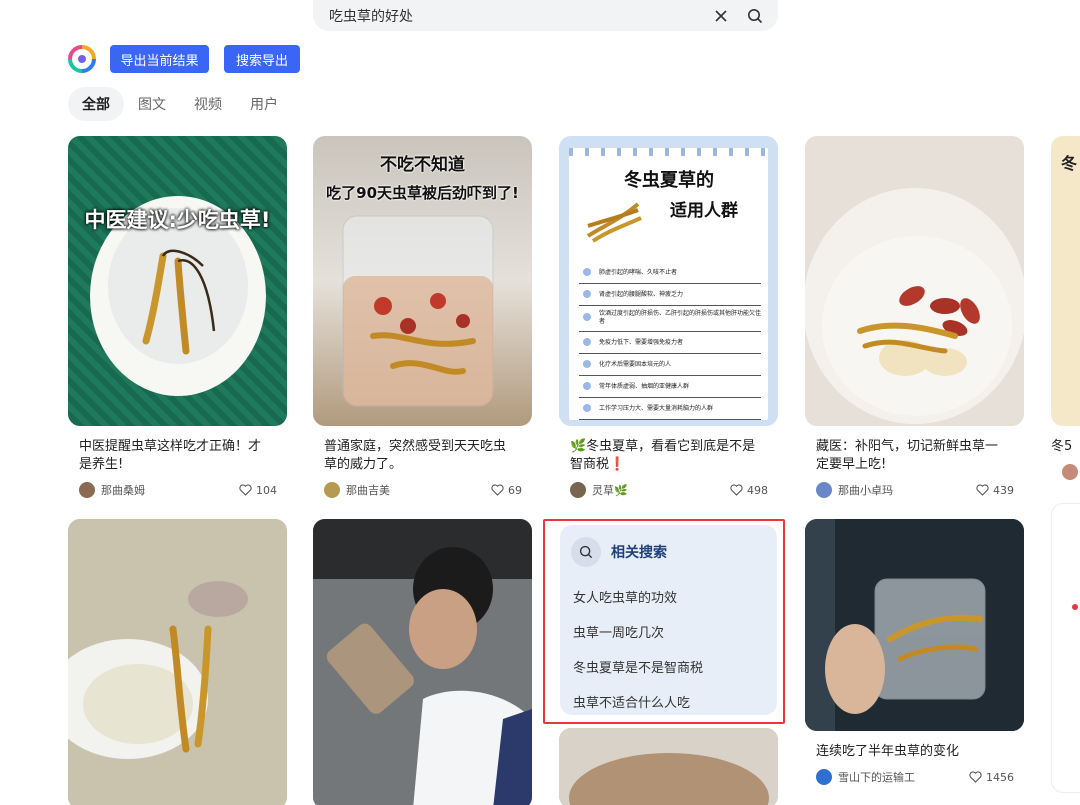 The height and width of the screenshot is (805, 1080). I want to click on author-name: 灵草🌿, so click(661, 490).